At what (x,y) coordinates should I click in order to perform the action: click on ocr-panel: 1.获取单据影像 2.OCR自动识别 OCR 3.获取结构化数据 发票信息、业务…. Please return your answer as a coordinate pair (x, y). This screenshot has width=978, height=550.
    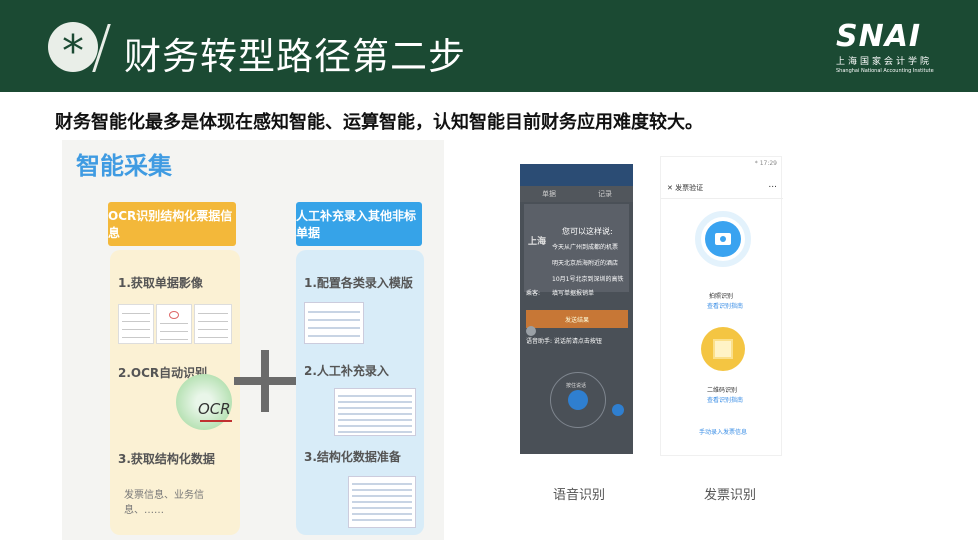
    Looking at the image, I should click on (175, 392).